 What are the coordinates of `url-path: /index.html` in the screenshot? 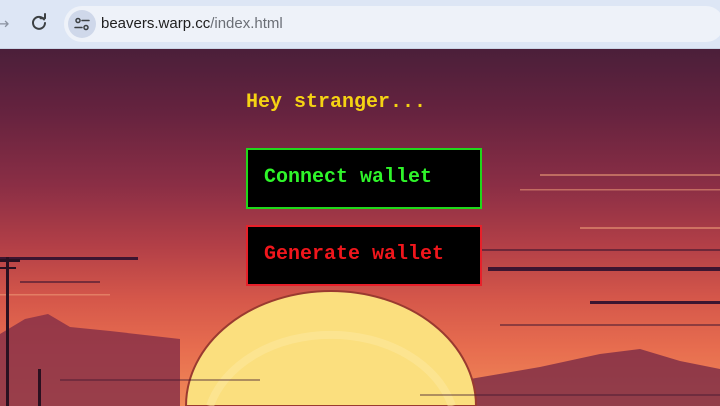 It's located at (246, 23).